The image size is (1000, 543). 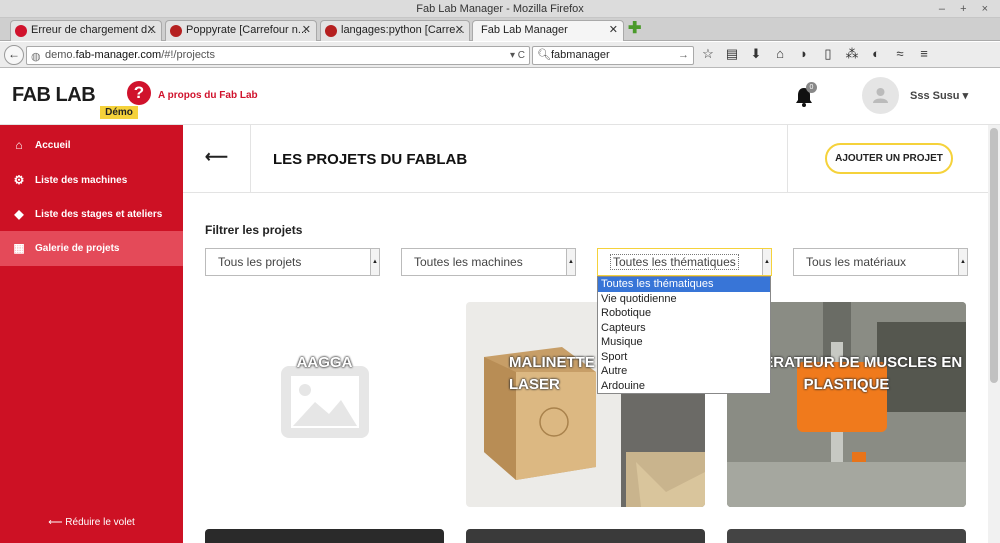 What do you see at coordinates (118, 55) in the screenshot?
I see `url-domain: fab-manager.com` at bounding box center [118, 55].